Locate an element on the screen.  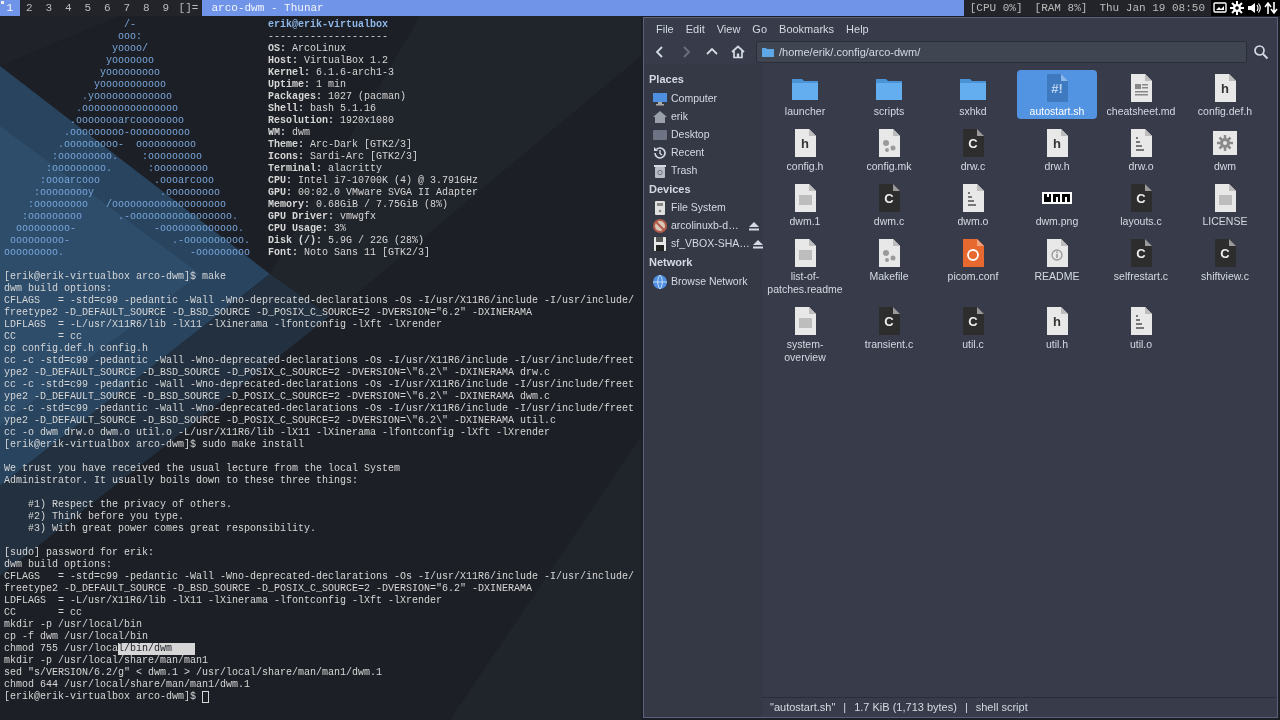
menu-item: Help is located at coordinates (857, 29).